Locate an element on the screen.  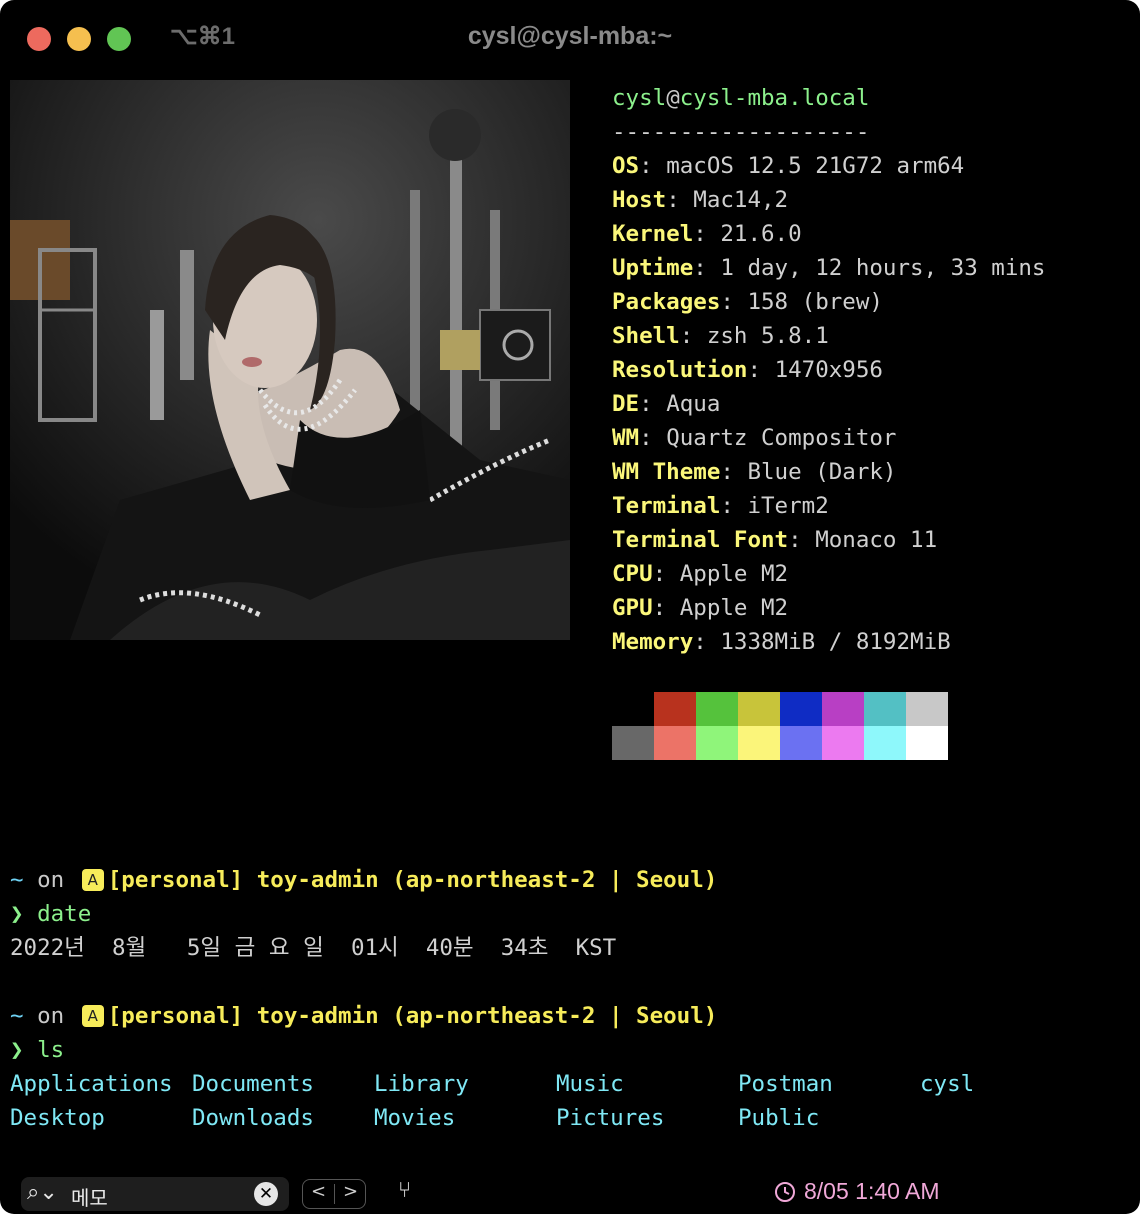
title-bar: ⌥⌘1 cysl@cysl-mba:~ is located at coordinates (570, 38).